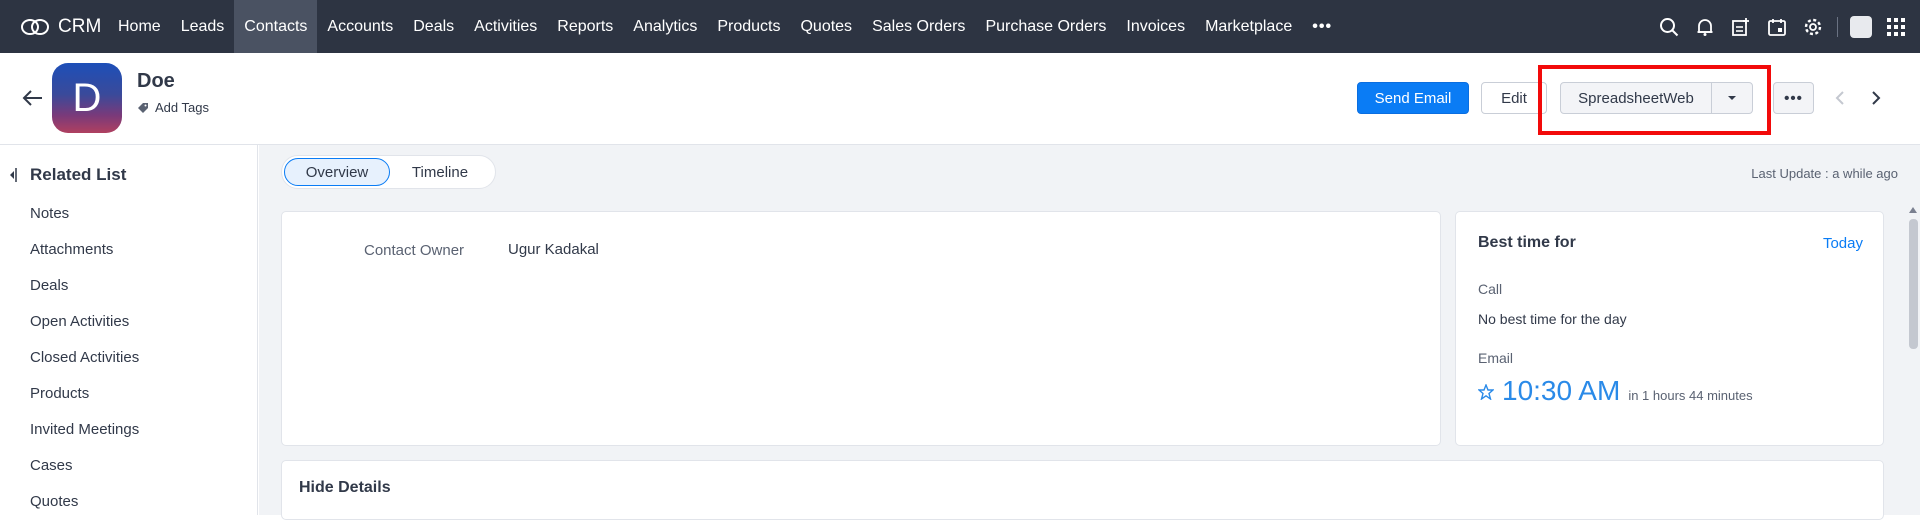 This screenshot has width=1920, height=520. What do you see at coordinates (1669, 27) in the screenshot?
I see `search-icon` at bounding box center [1669, 27].